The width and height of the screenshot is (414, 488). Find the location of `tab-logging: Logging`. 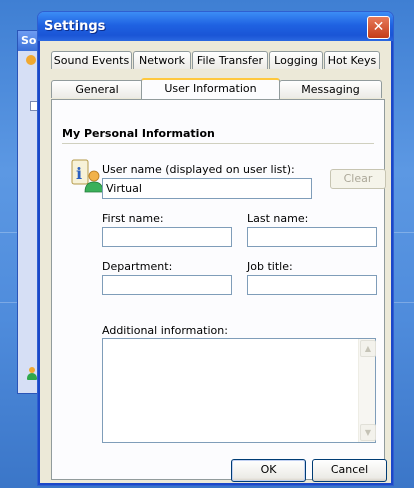

tab-logging: Logging is located at coordinates (296, 60).